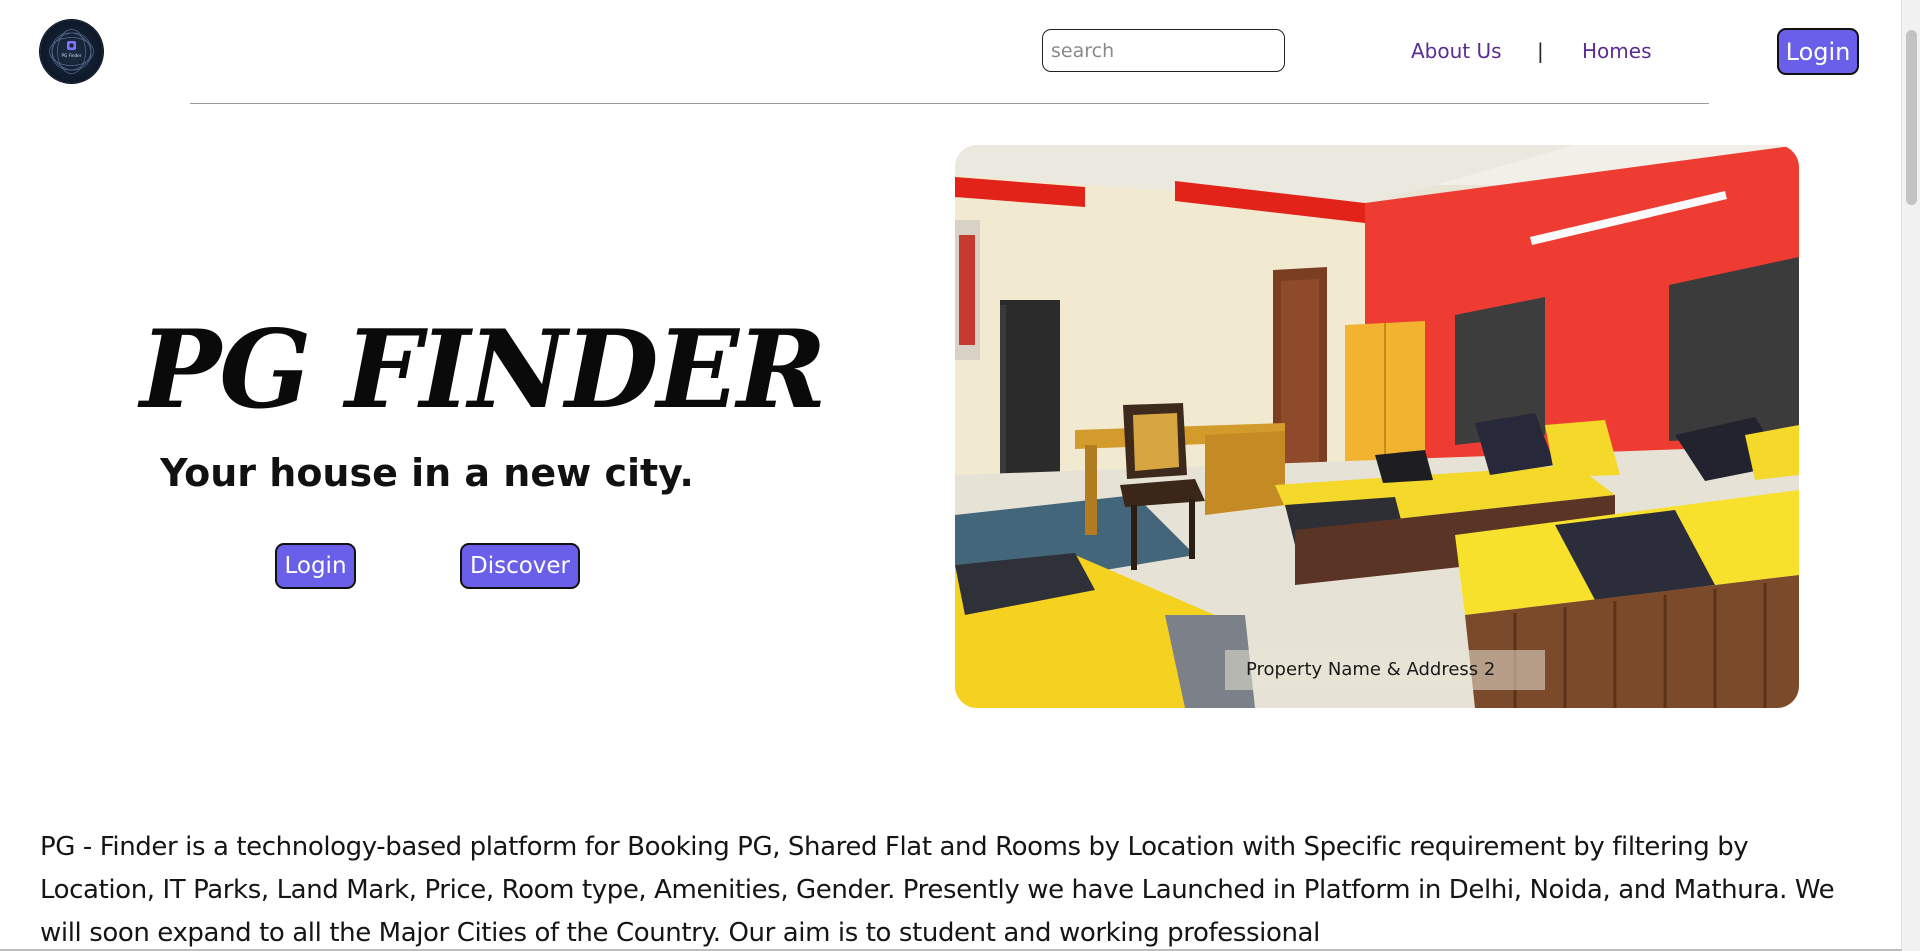 The width and height of the screenshot is (1920, 951). Describe the element at coordinates (72, 55) in the screenshot. I see `logo-text: PG Finder` at that location.